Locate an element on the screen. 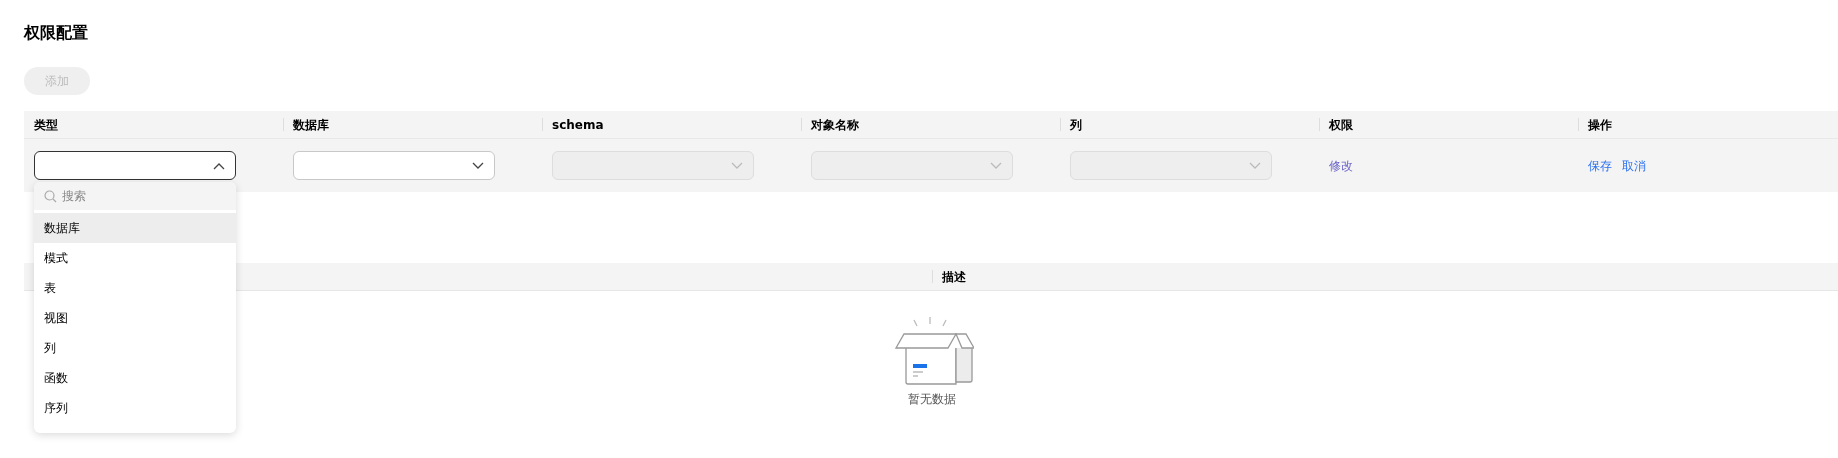 The image size is (1838, 458). column-header: schema is located at coordinates (578, 125).